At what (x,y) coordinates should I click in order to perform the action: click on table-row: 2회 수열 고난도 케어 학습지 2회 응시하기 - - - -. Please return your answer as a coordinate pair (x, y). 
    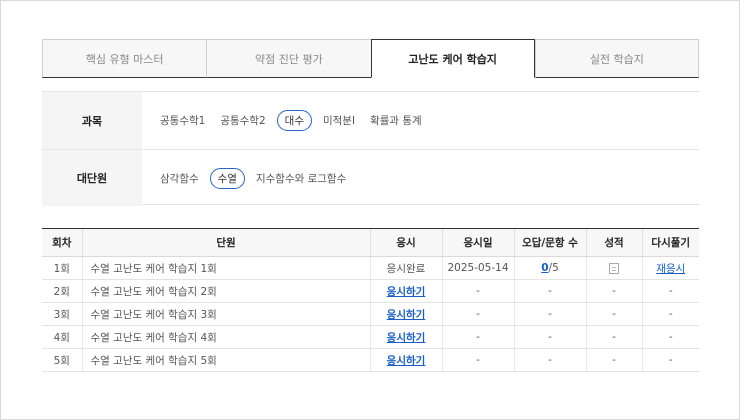
    Looking at the image, I should click on (370, 291).